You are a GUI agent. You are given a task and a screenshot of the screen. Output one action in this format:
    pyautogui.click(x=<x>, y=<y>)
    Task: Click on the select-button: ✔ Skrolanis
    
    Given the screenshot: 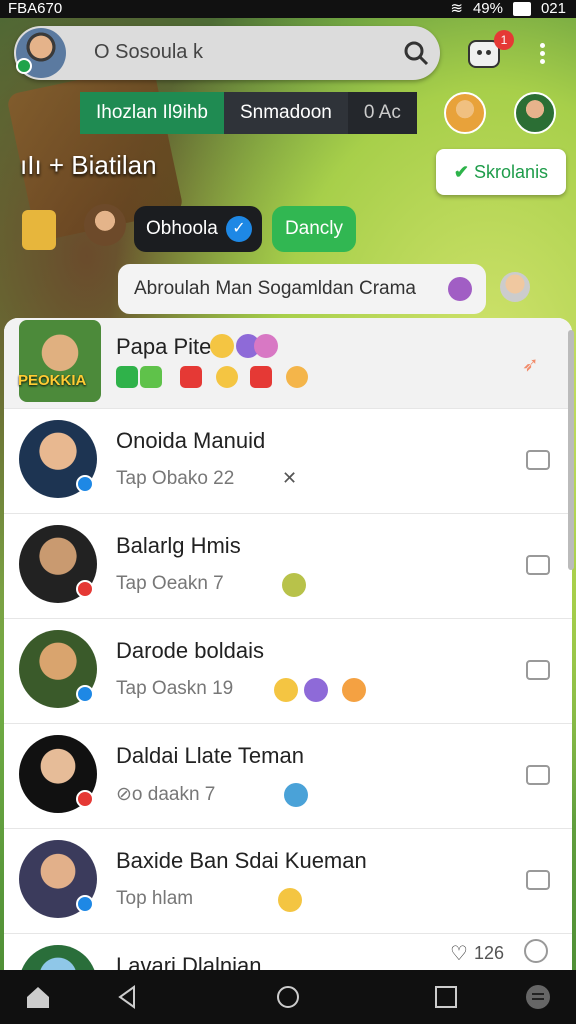 What is the action you would take?
    pyautogui.click(x=501, y=172)
    